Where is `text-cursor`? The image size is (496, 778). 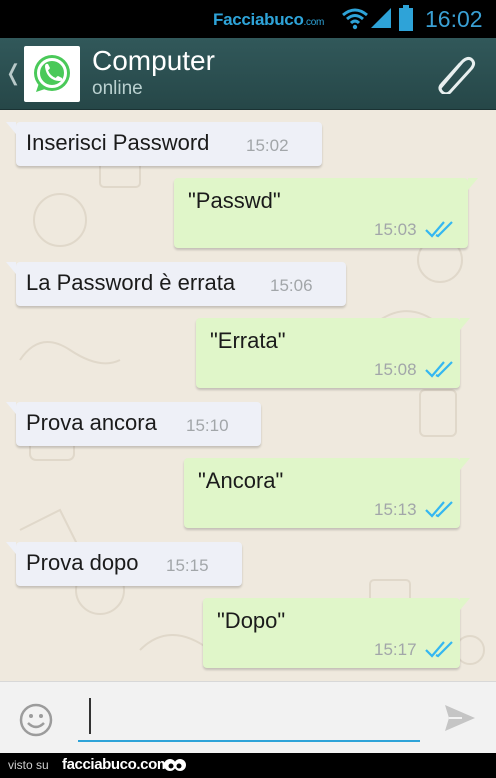
text-cursor is located at coordinates (90, 716).